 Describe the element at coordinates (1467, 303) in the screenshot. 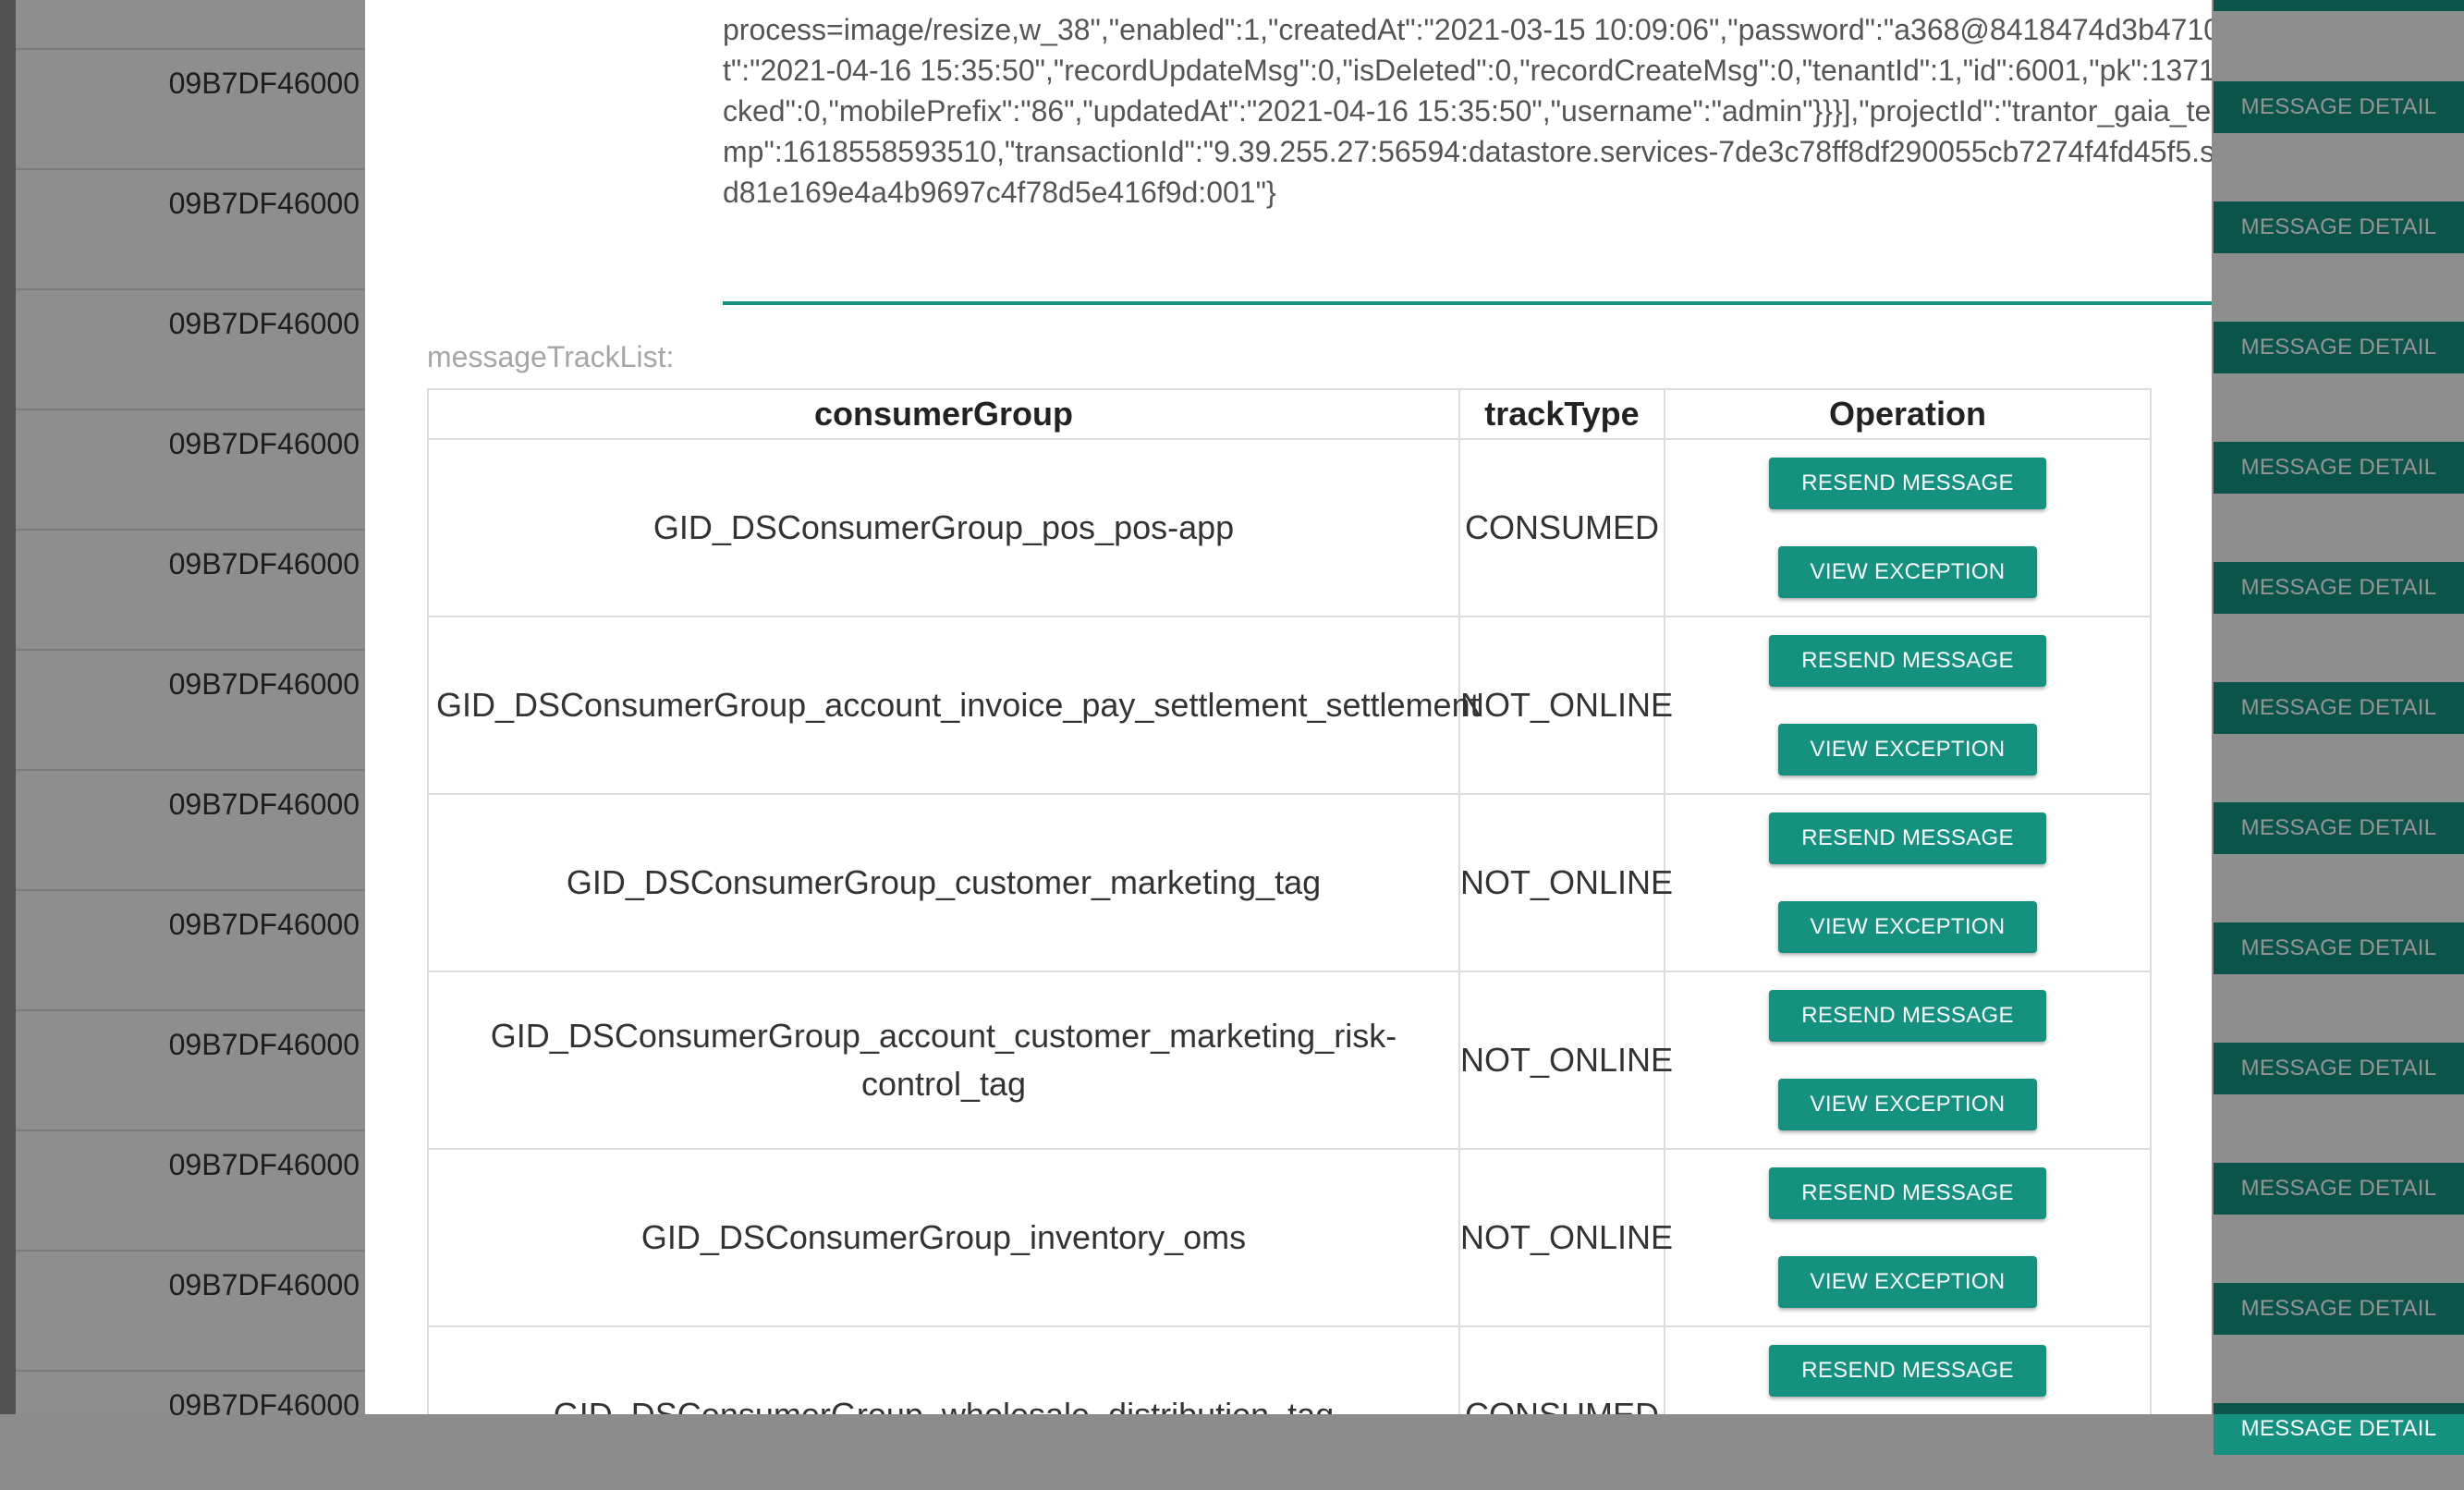

I see `textarea-underline` at that location.